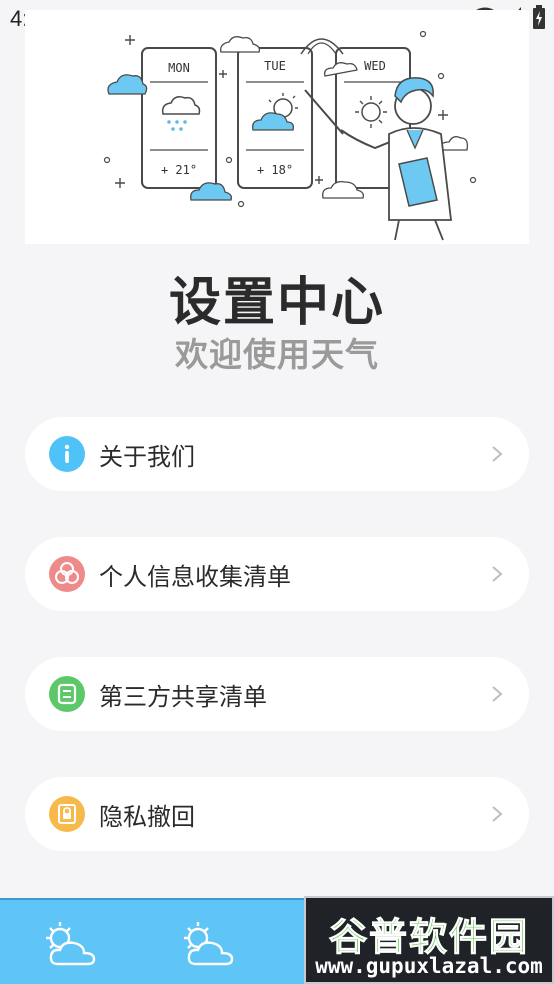  I want to click on menu-item-third-party-list: 第三方共享清单, so click(277, 694).